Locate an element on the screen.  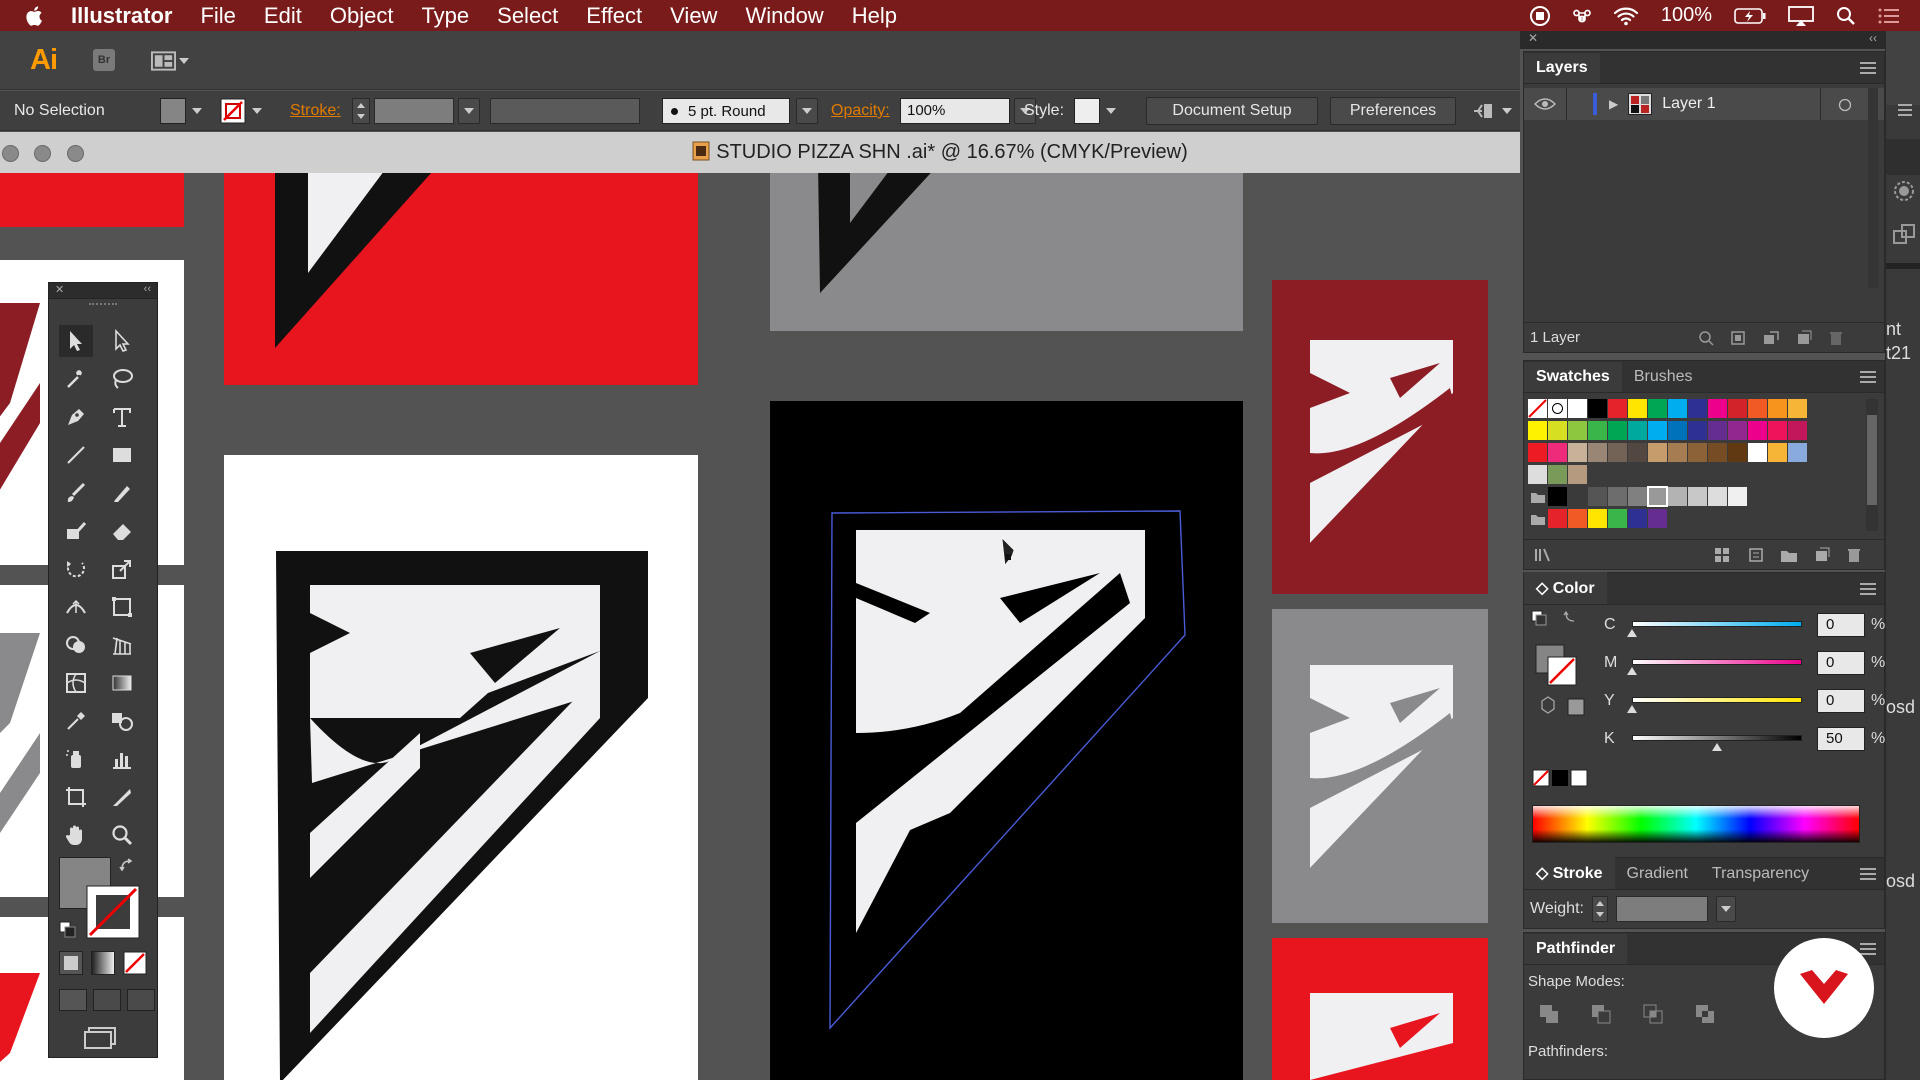
line-segment-tool is located at coordinates (76, 455).